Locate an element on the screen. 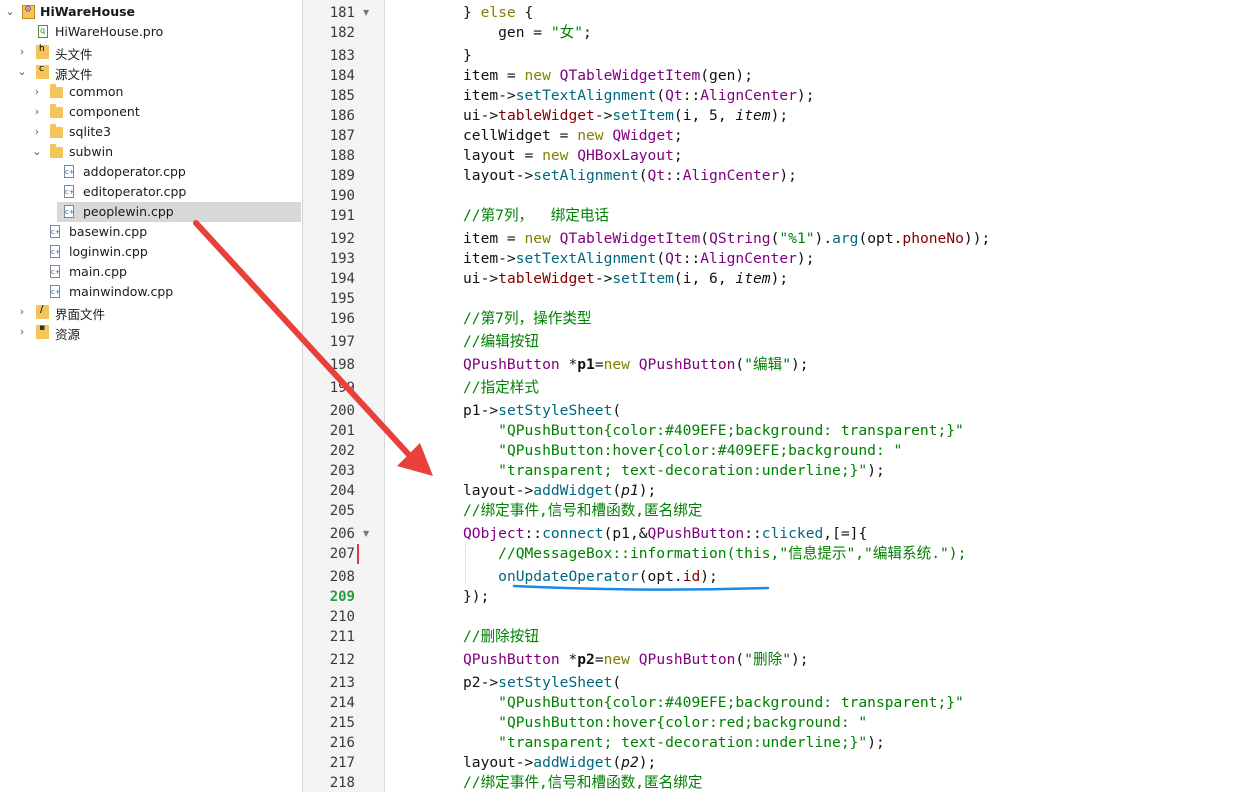 This screenshot has height=793, width=1245. tree-item-subwin: ⌄ subwin is located at coordinates (150, 152).